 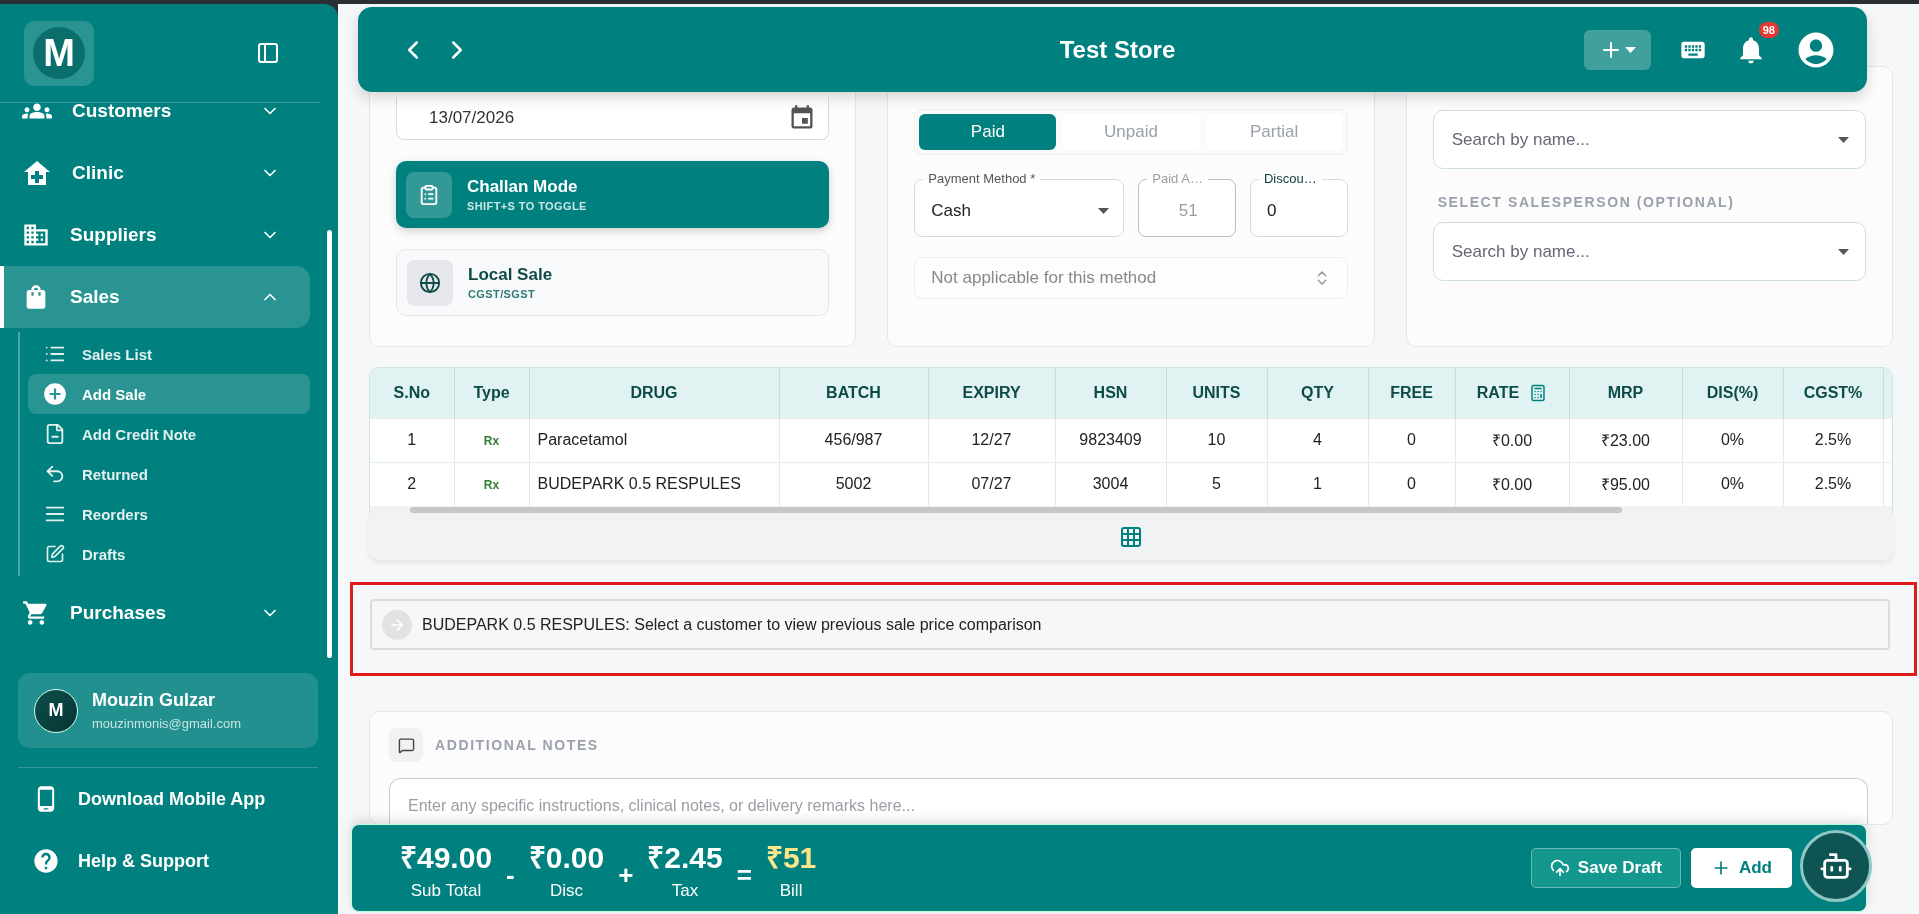 I want to click on arrow-right-icon, so click(x=397, y=624).